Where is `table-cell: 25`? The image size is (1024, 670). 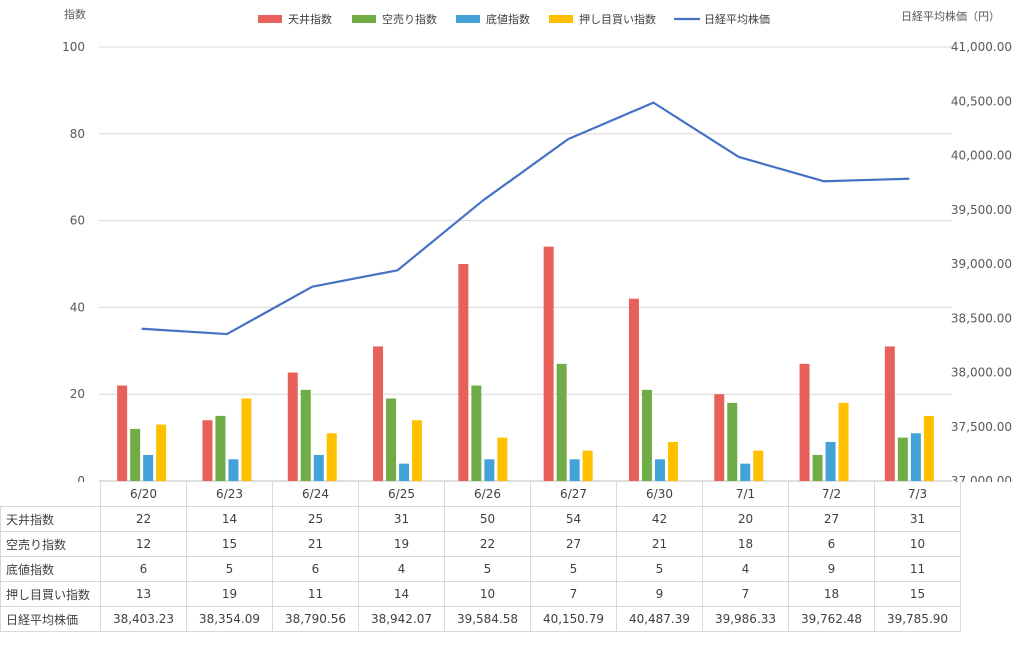 table-cell: 25 is located at coordinates (315, 519).